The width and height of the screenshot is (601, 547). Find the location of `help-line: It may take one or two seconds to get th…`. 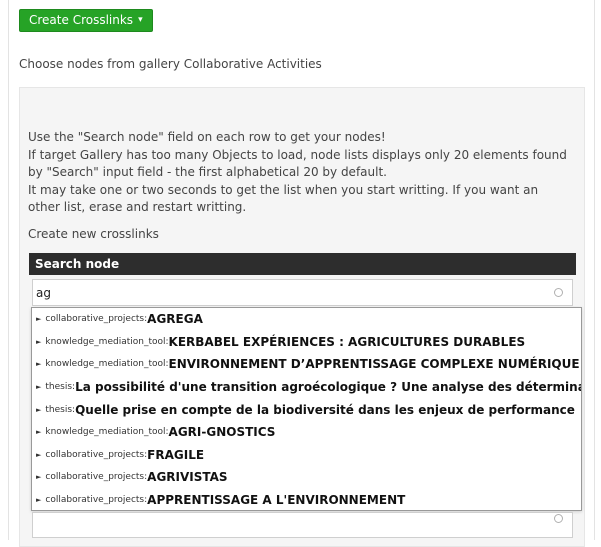

help-line: It may take one or two seconds to get th… is located at coordinates (283, 189).